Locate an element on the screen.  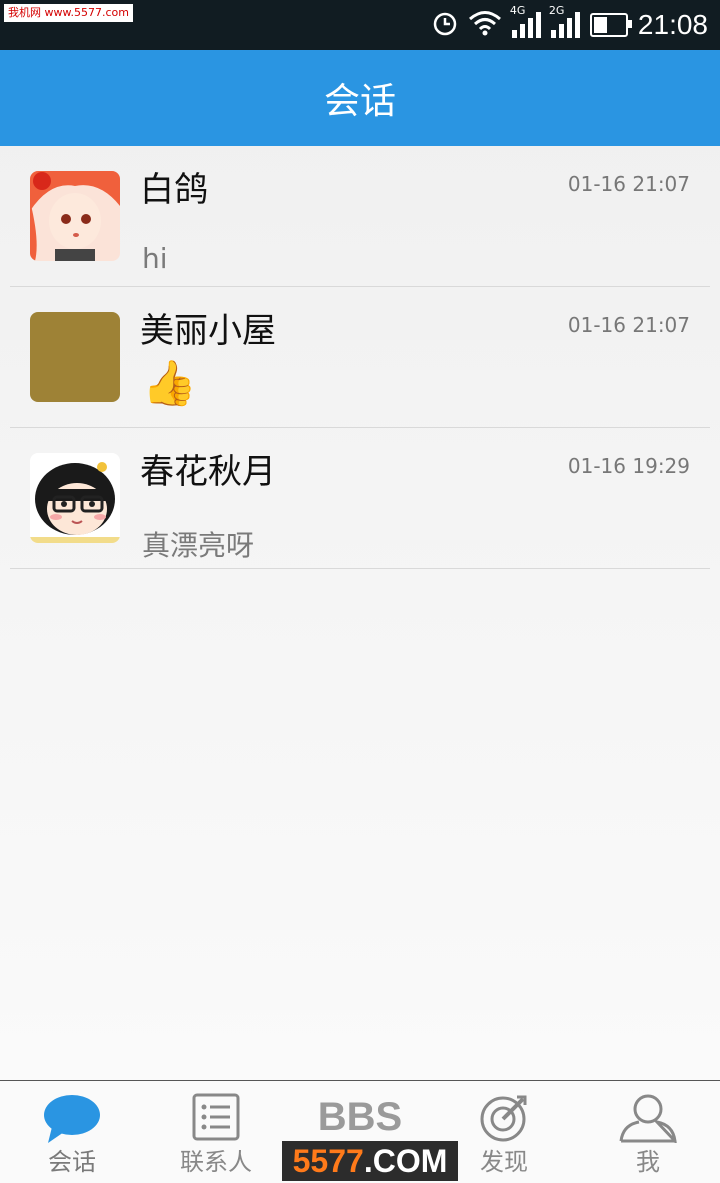
message-preview: hi is located at coordinates (155, 258).